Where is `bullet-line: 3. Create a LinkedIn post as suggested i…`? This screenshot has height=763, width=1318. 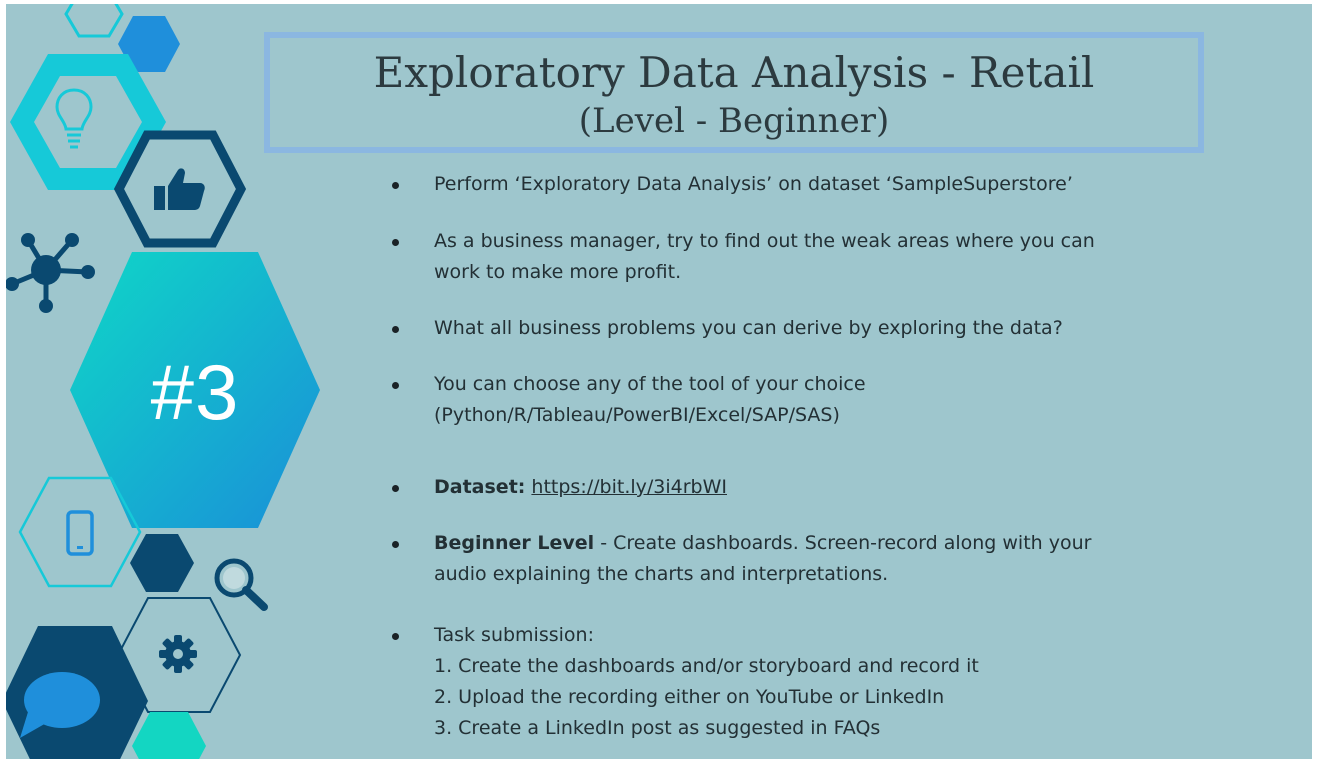
bullet-line: 3. Create a LinkedIn post as suggested i… is located at coordinates (657, 728).